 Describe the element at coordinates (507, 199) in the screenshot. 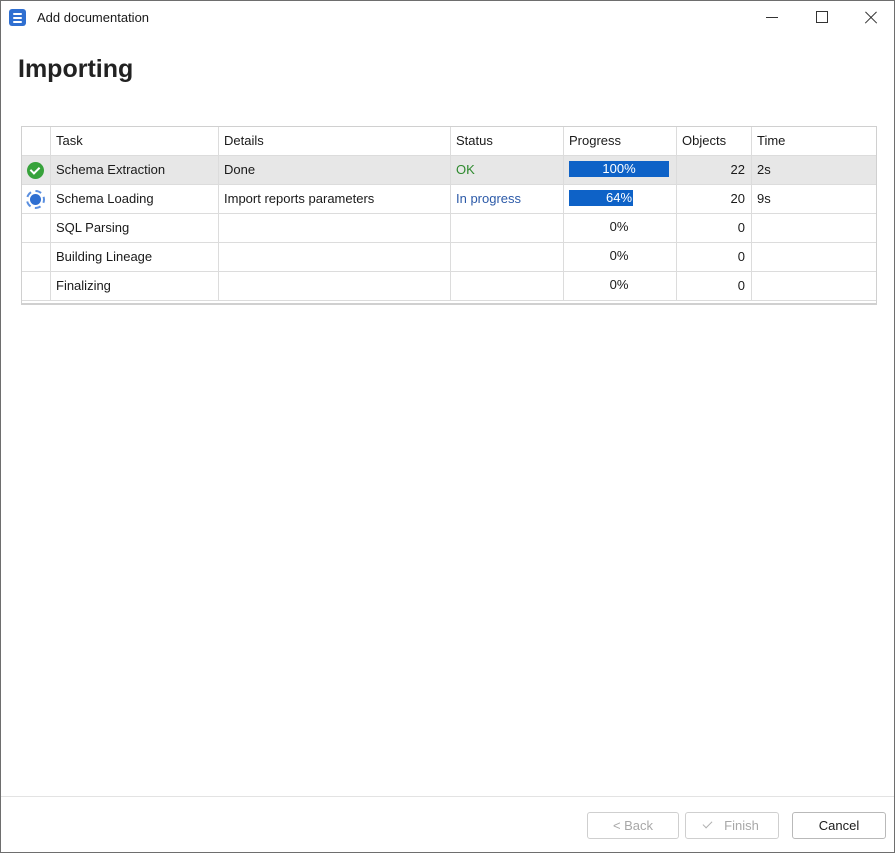

I see `status-cell: In progress` at that location.